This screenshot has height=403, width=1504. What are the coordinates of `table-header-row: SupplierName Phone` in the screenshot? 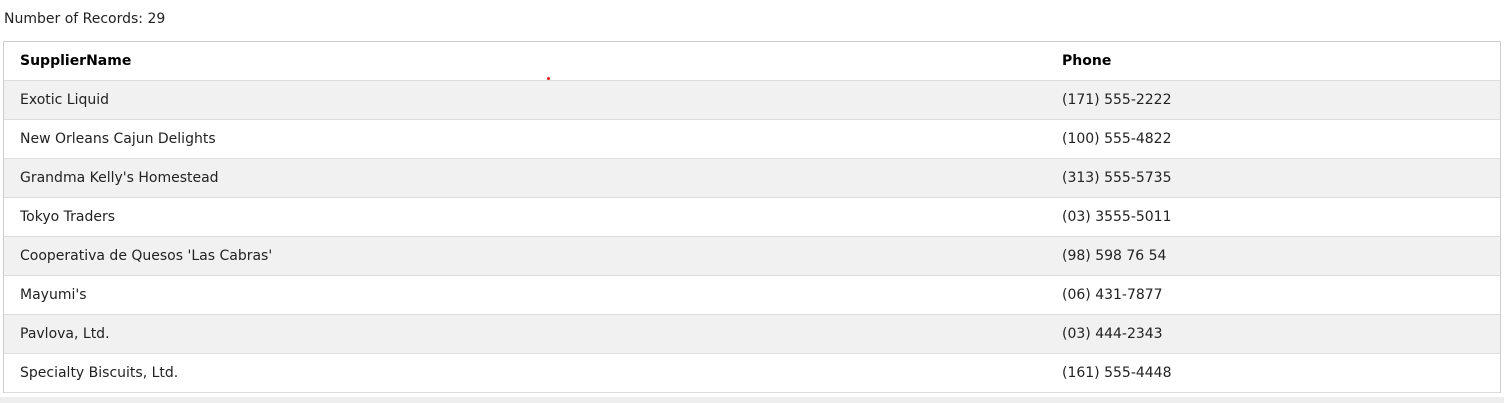 It's located at (752, 61).